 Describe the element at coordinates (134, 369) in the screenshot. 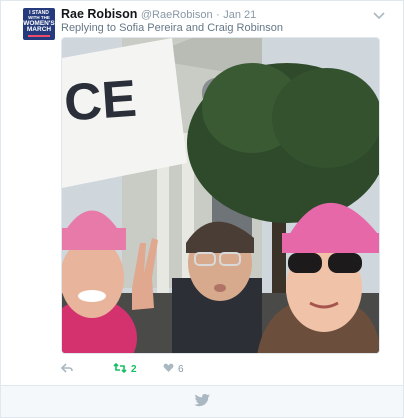

I see `retweet-count: 2` at that location.